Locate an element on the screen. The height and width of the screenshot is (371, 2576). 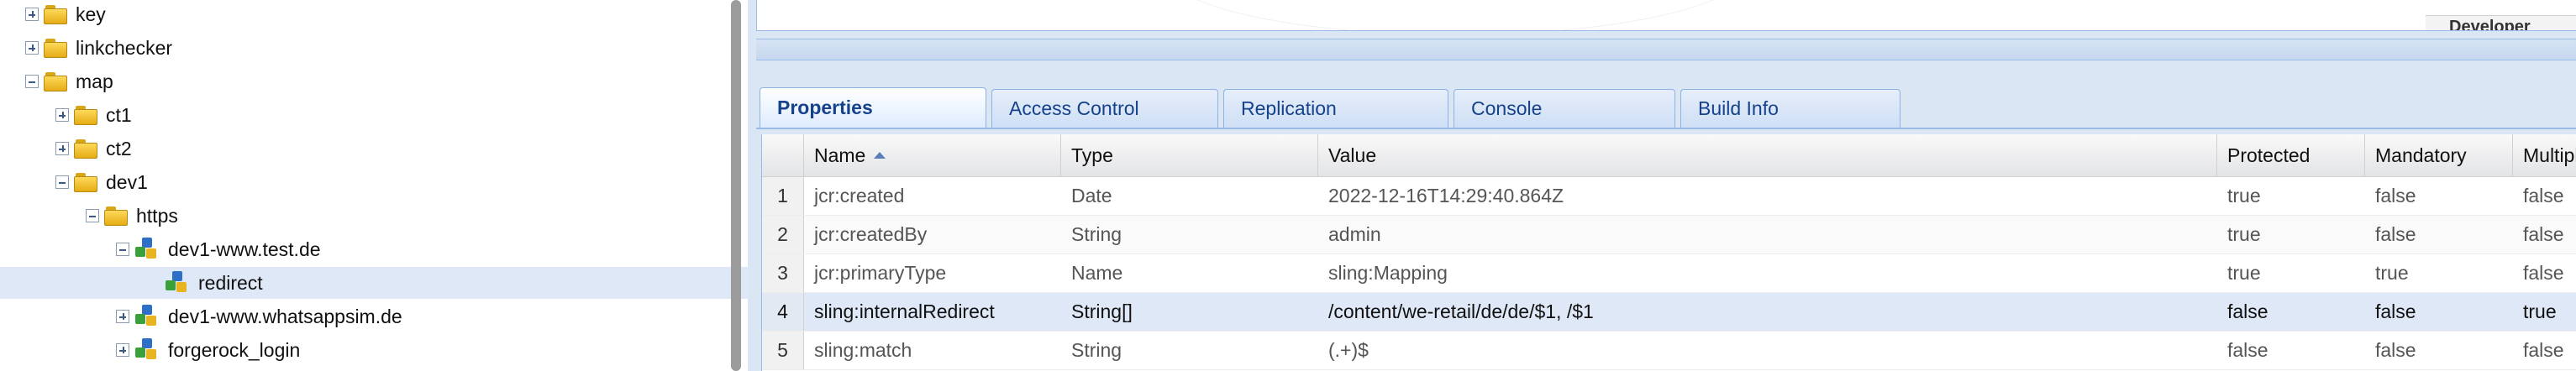
column-header-type: Type is located at coordinates (1189, 155).